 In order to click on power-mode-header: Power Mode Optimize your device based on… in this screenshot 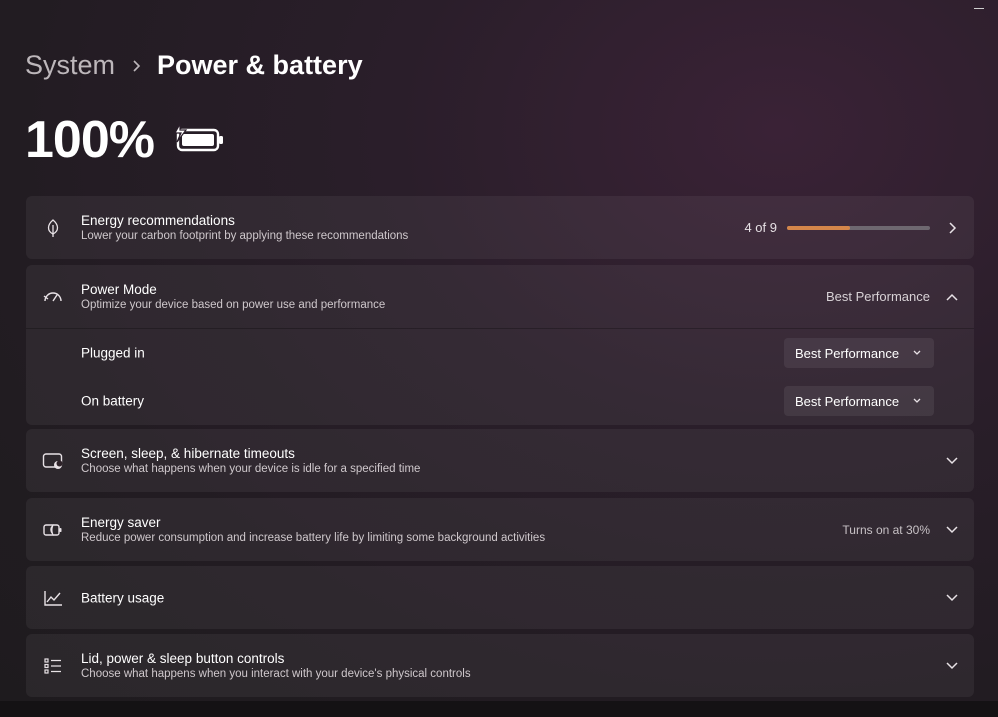, I will do `click(500, 296)`.